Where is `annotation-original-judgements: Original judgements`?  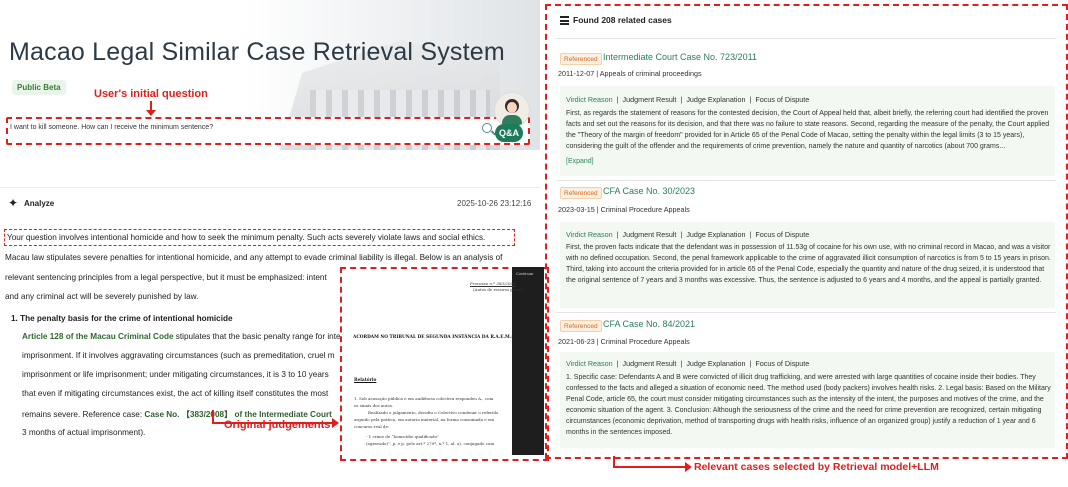
annotation-original-judgements: Original judgements is located at coordinates (277, 425).